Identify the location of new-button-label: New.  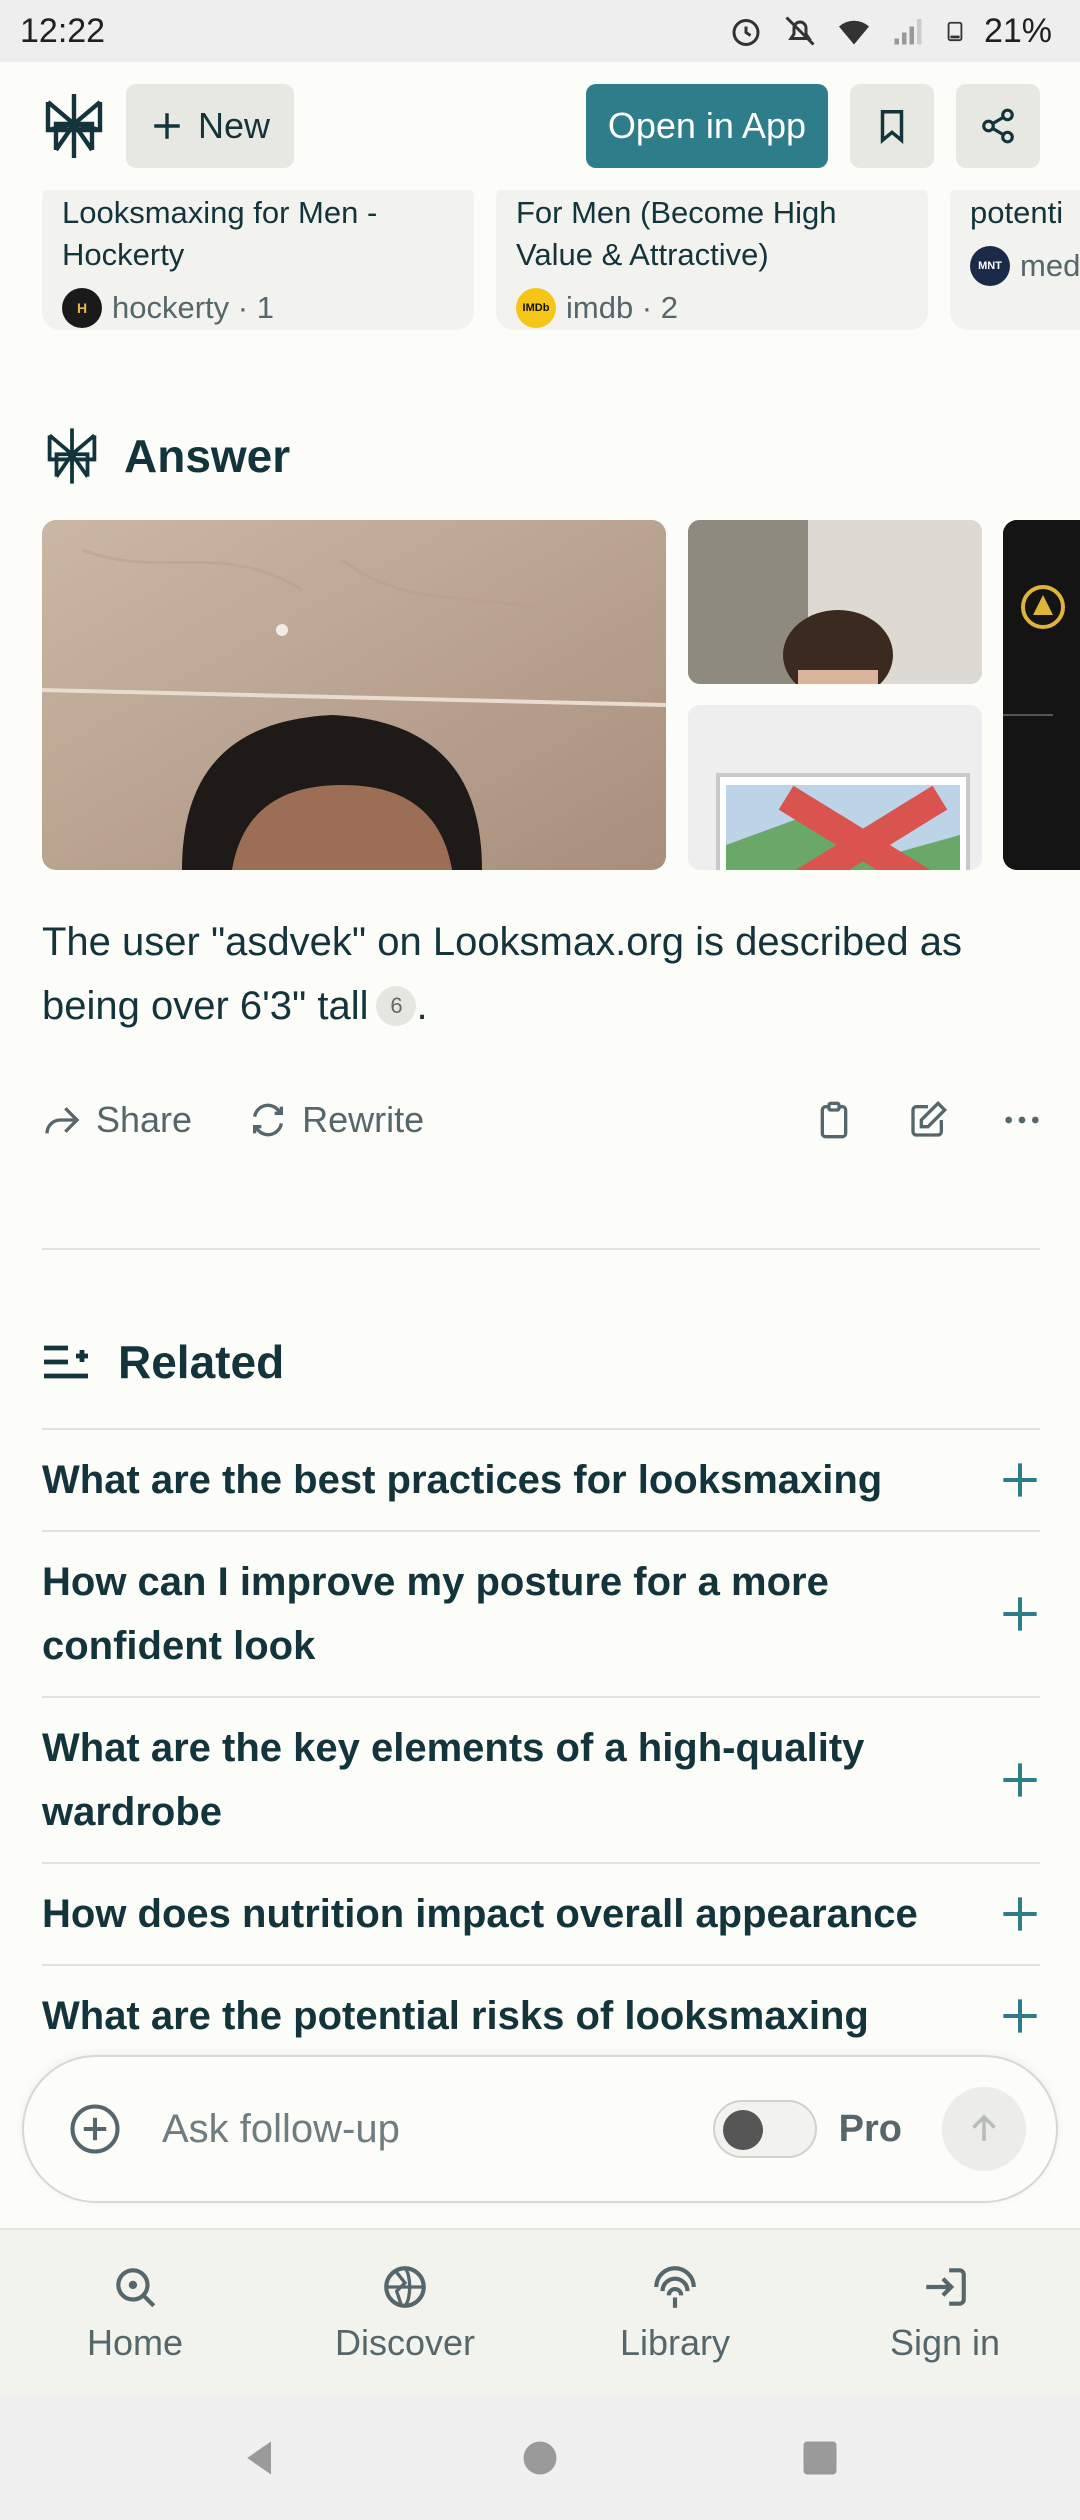
(234, 125).